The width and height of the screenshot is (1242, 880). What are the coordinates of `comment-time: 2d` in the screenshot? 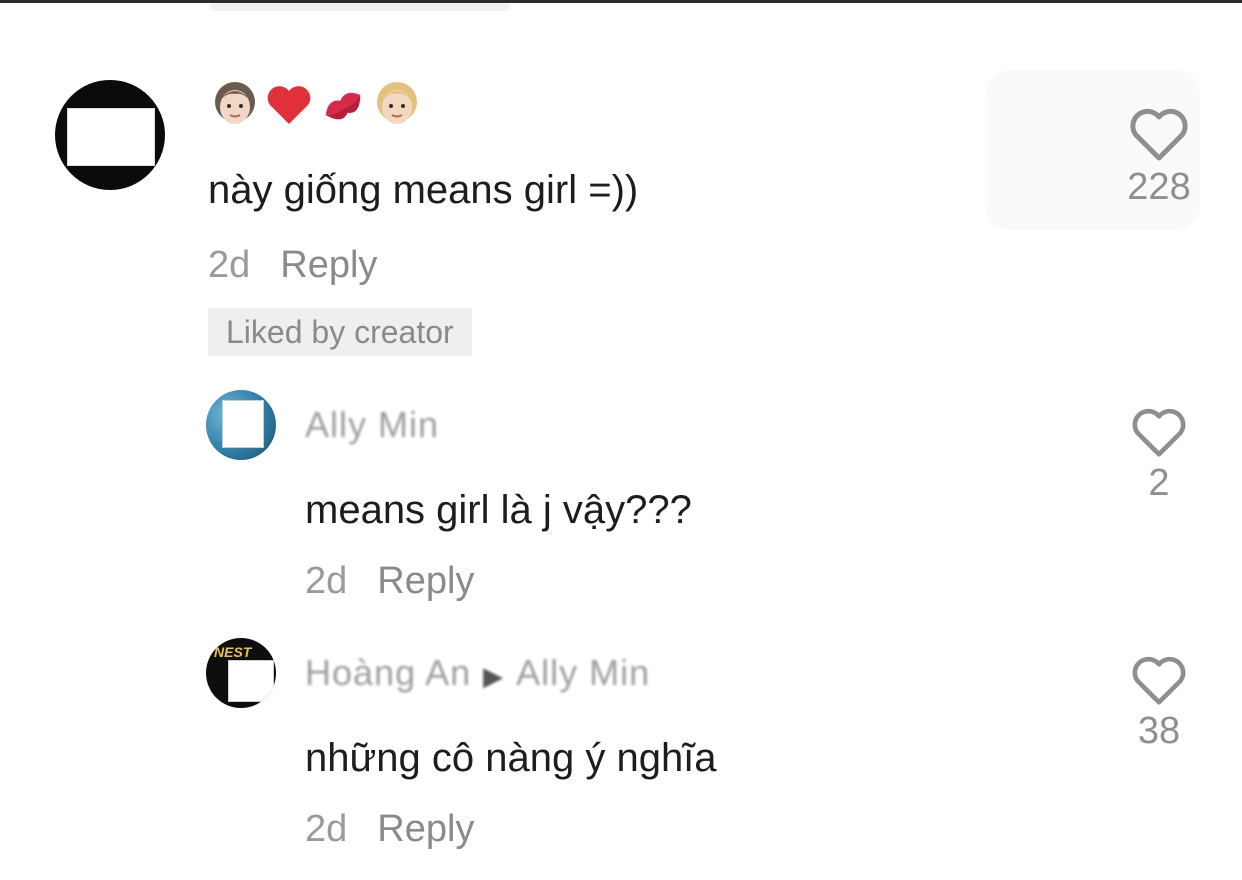 It's located at (229, 265).